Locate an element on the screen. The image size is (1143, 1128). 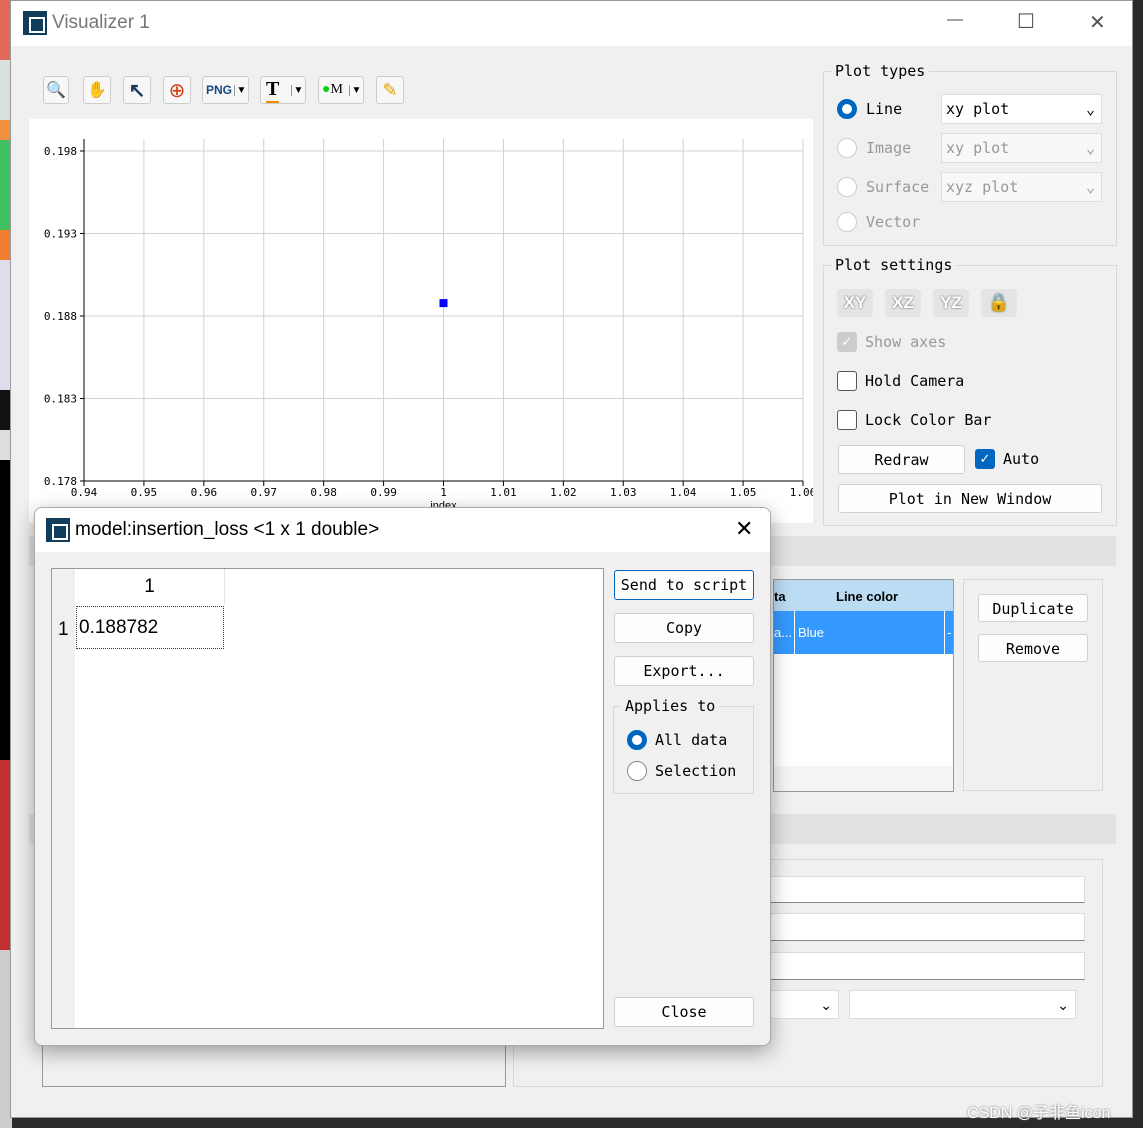
minimize-button: — is located at coordinates (955, 20).